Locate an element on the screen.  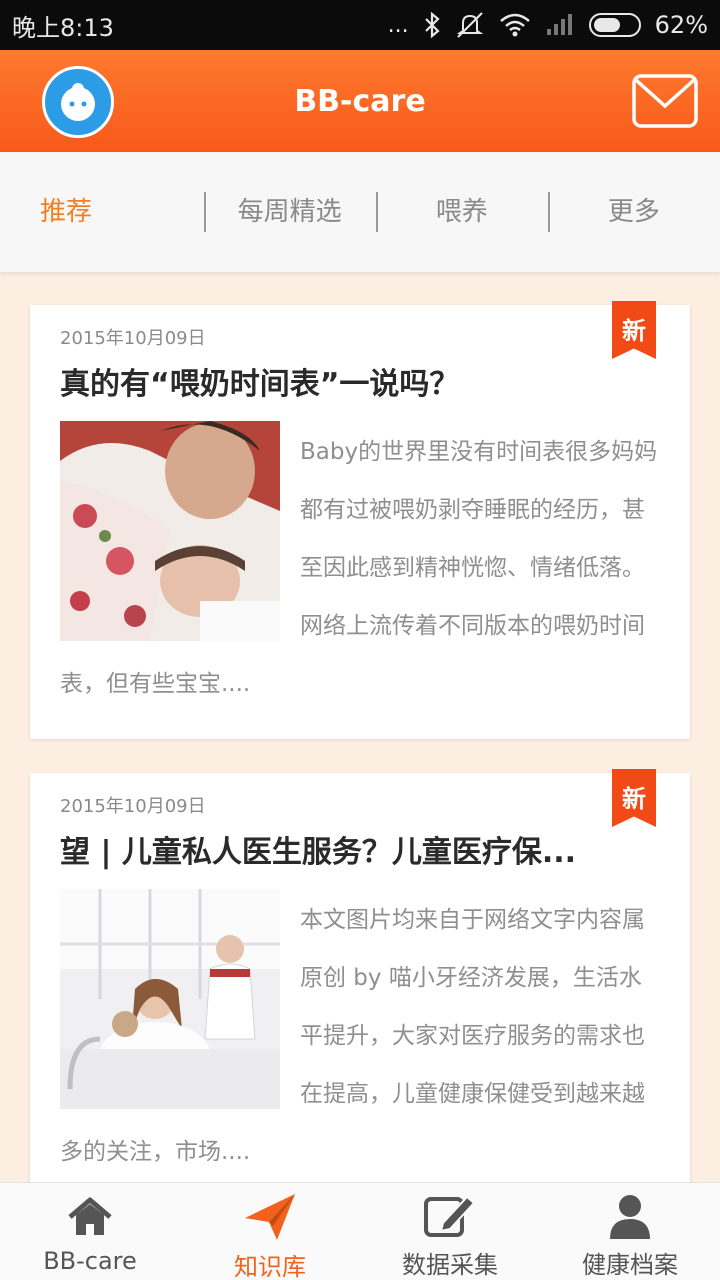
home-icon is located at coordinates (90, 1217).